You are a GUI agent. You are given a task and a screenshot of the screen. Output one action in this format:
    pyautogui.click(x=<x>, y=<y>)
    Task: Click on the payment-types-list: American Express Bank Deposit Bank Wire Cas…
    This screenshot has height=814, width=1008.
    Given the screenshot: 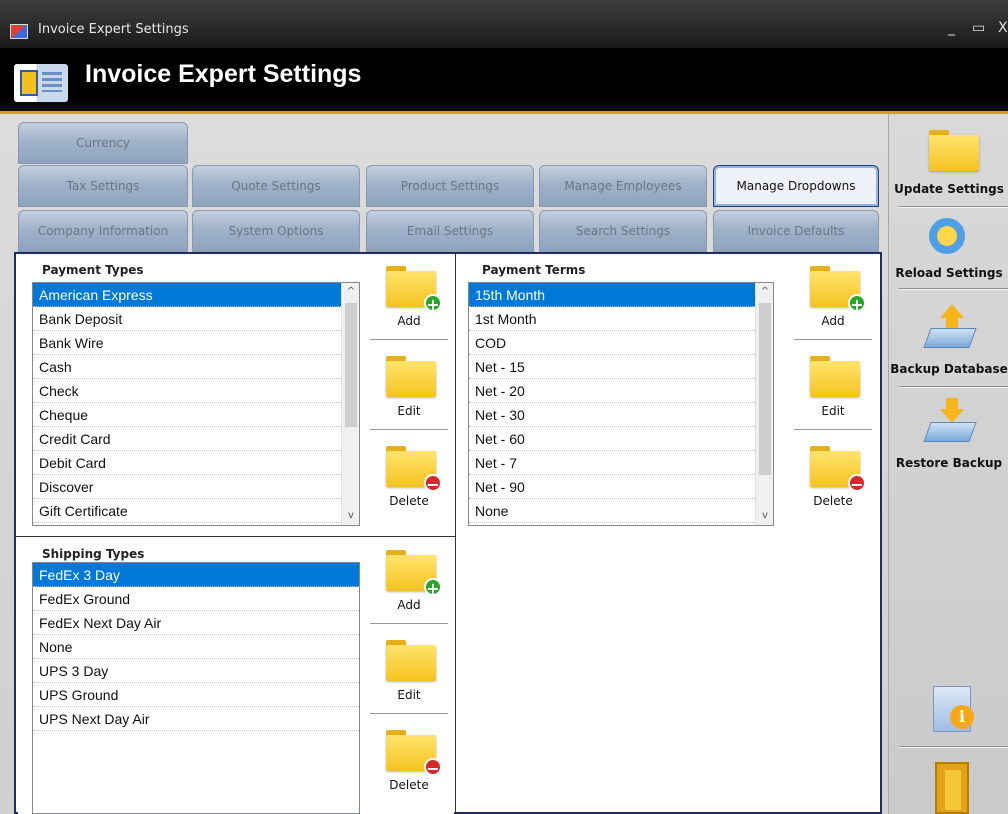 What is the action you would take?
    pyautogui.click(x=196, y=404)
    